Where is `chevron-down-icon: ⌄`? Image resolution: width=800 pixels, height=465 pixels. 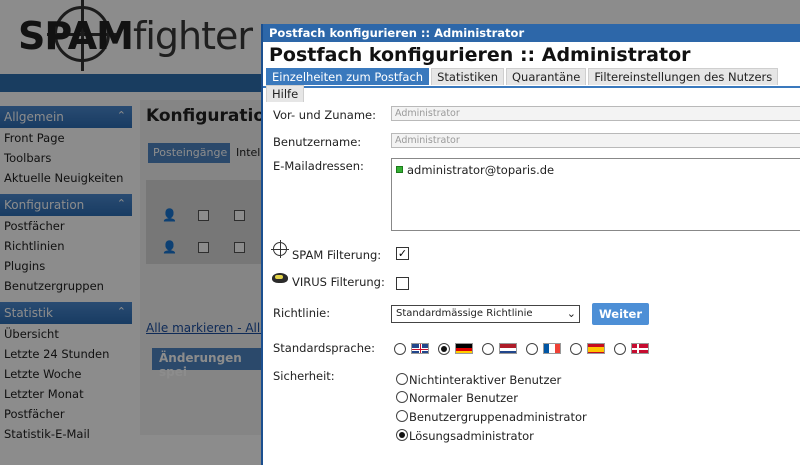
chevron-down-icon: ⌄ is located at coordinates (571, 313).